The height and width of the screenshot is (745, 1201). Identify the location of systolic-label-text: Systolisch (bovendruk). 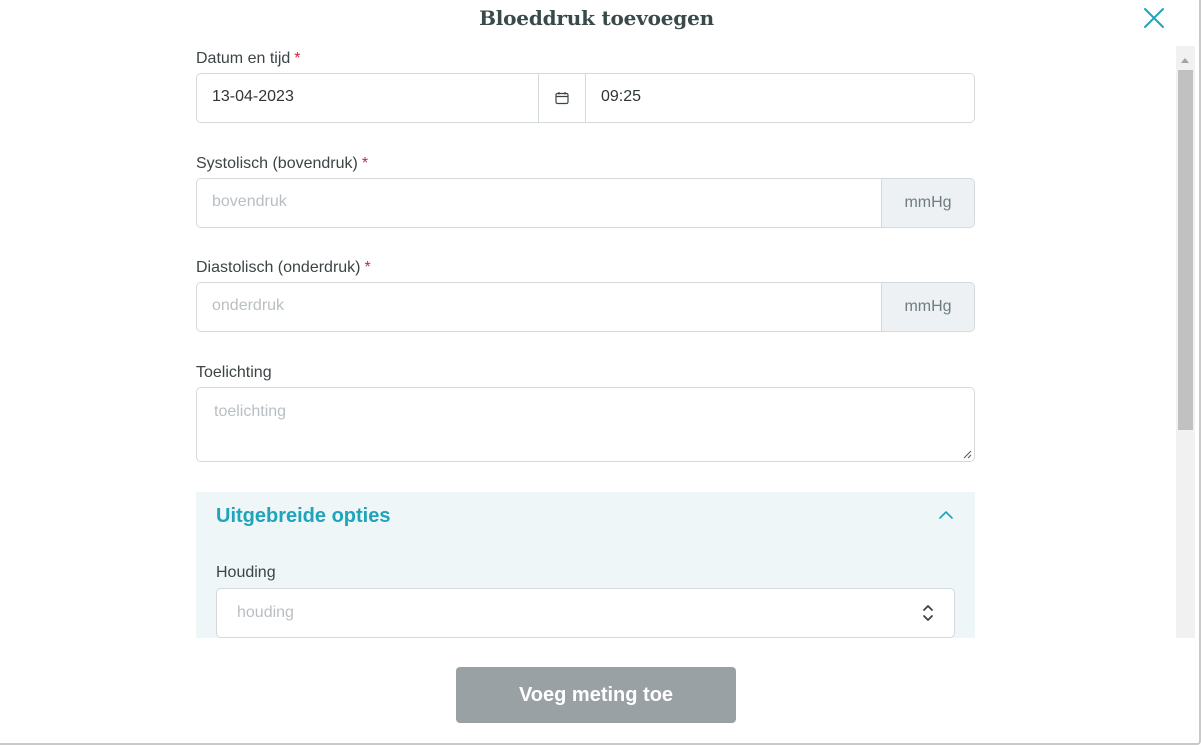
(277, 163).